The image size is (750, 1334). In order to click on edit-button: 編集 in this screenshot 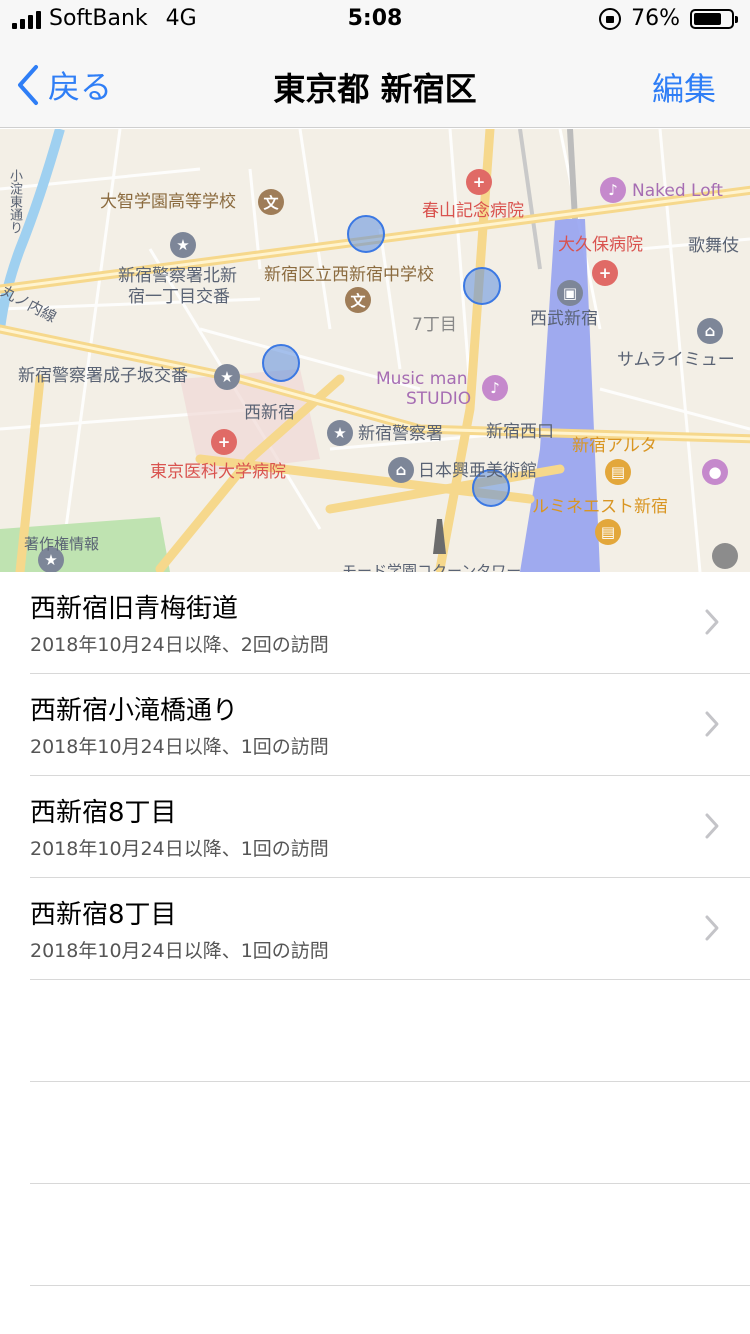, I will do `click(684, 87)`.